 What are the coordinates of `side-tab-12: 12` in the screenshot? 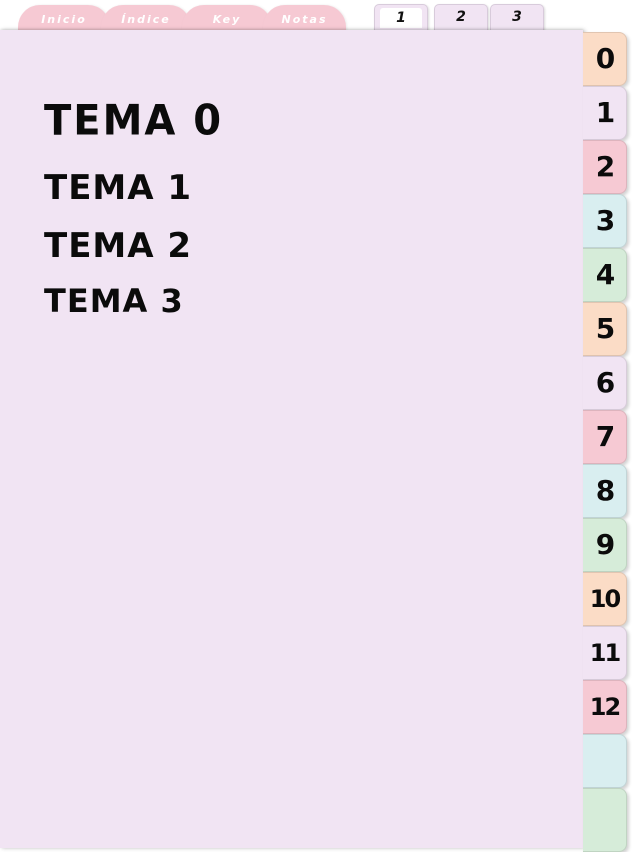 It's located at (605, 707).